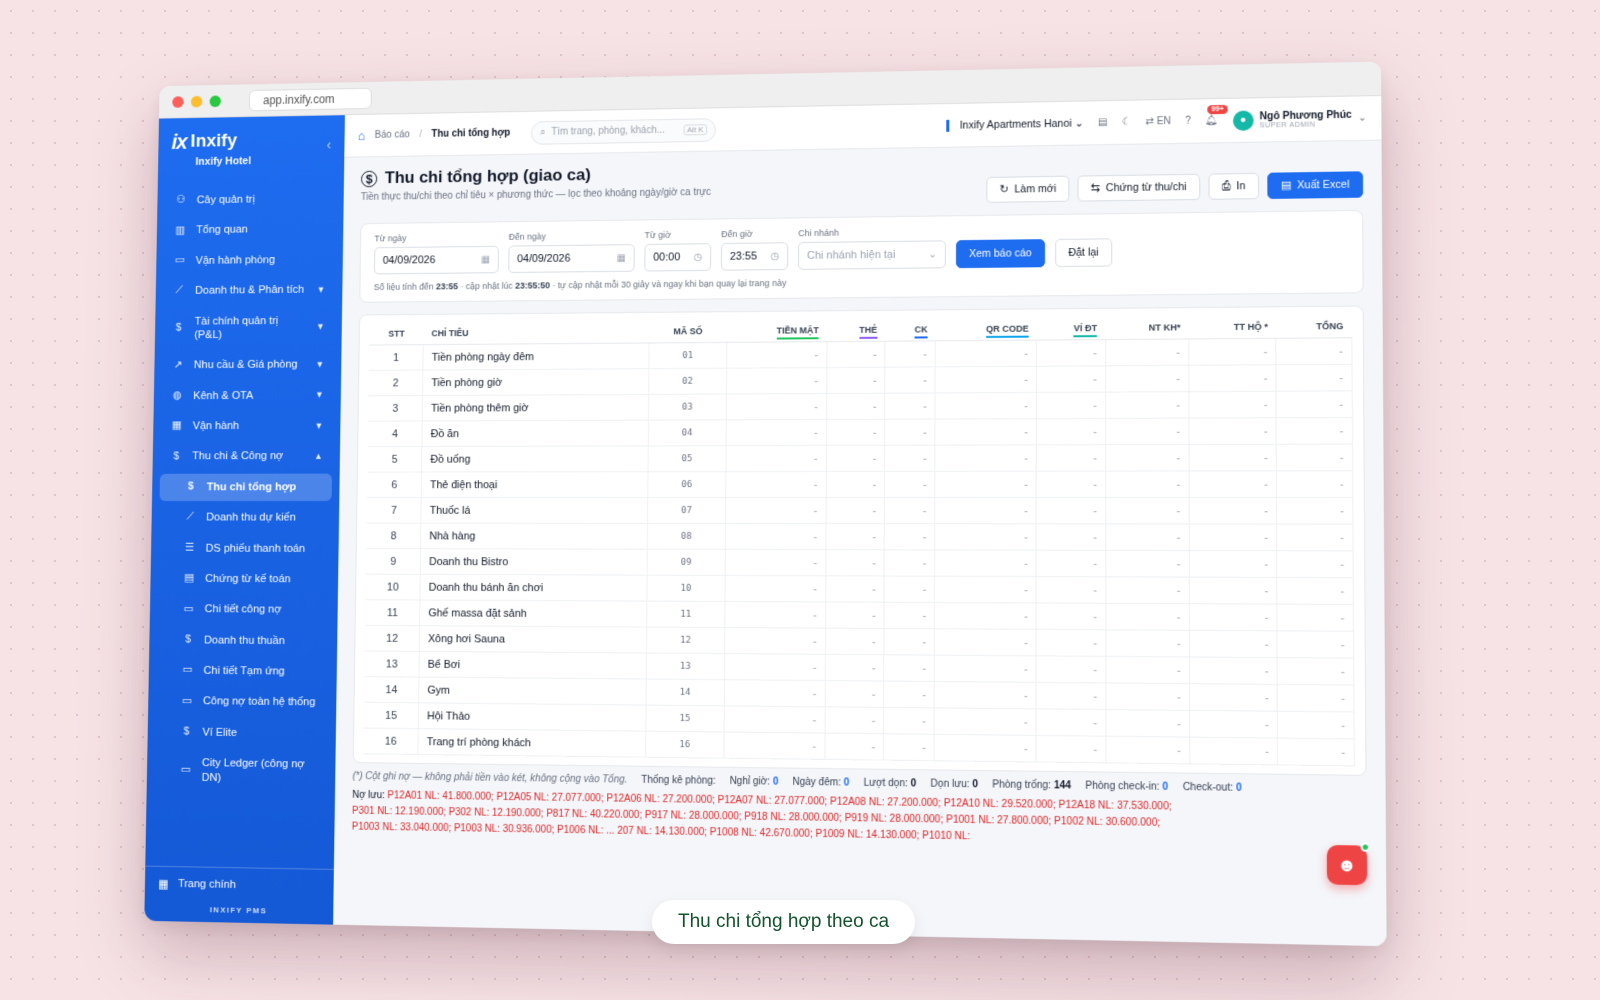 This screenshot has width=1600, height=1000. What do you see at coordinates (910, 329) in the screenshot?
I see `column-header: CK` at bounding box center [910, 329].